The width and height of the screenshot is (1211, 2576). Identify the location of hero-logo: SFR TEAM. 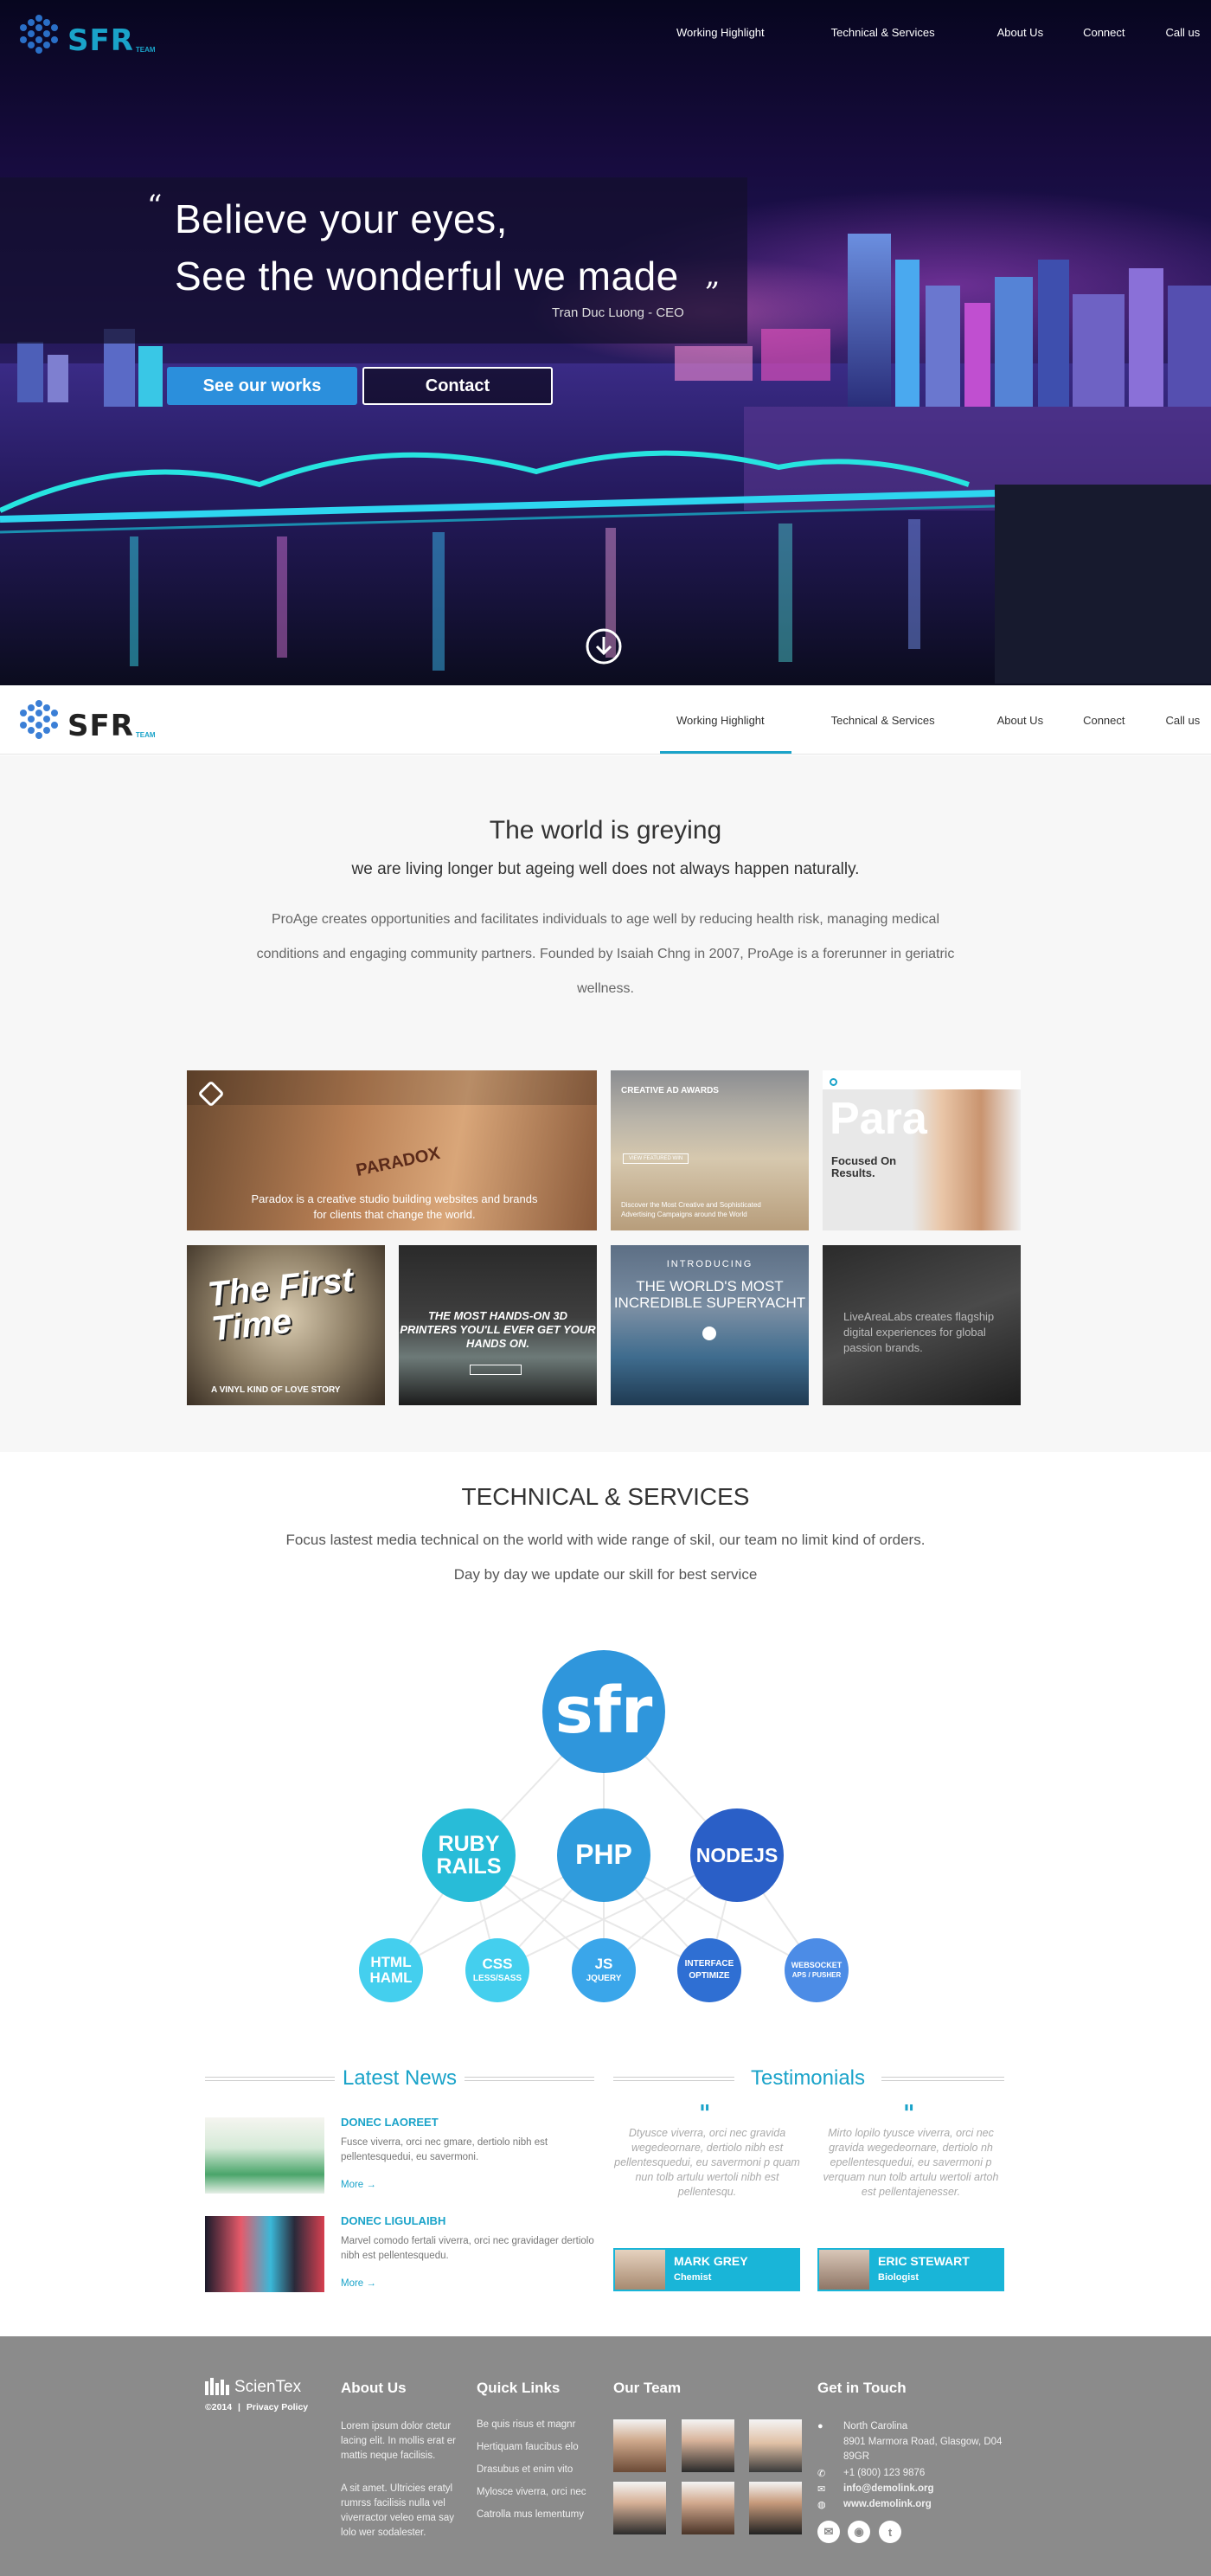
(87, 34).